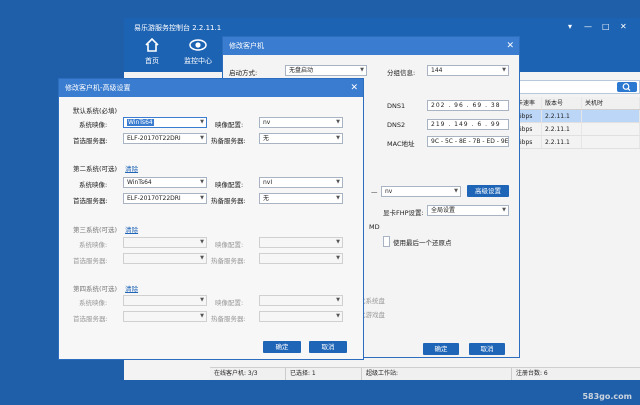 This screenshot has height=405, width=640. Describe the element at coordinates (468, 70) in the screenshot. I see `group-select: 144 ▼` at that location.